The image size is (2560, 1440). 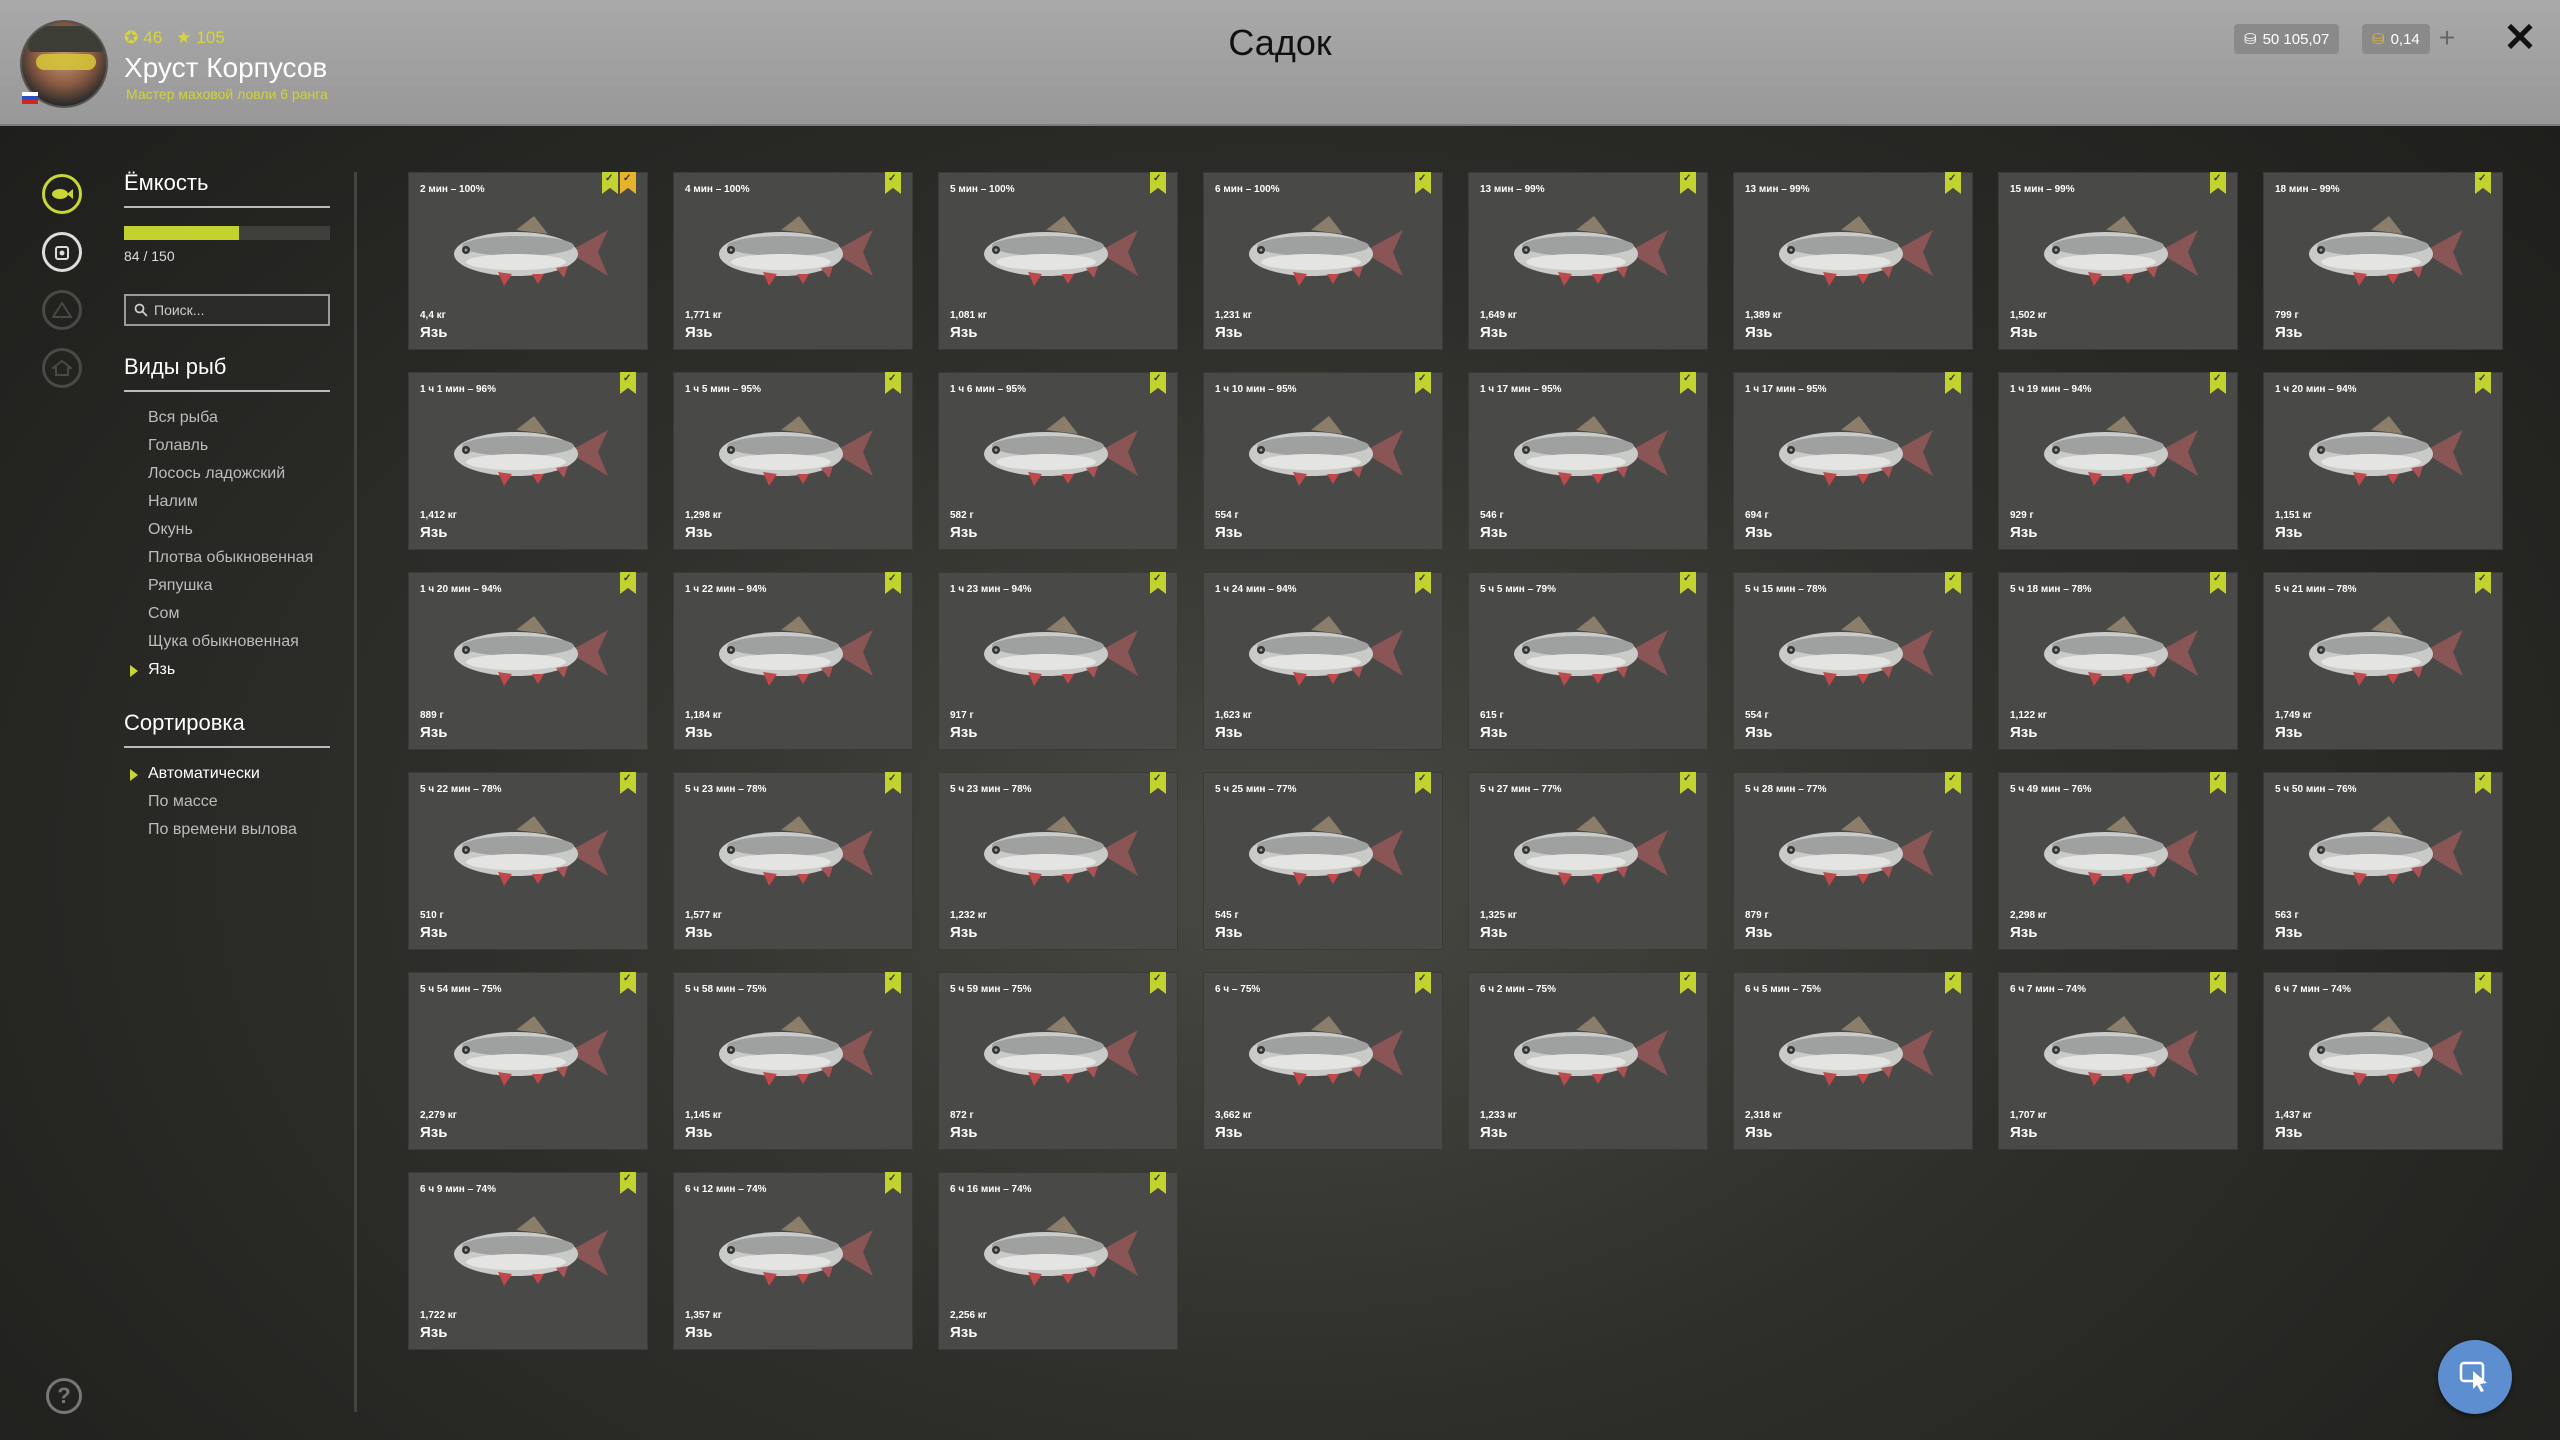 What do you see at coordinates (528, 461) in the screenshot?
I see `fish-card: 1 ч 1 мин – 96% 1,412 кг Язь` at bounding box center [528, 461].